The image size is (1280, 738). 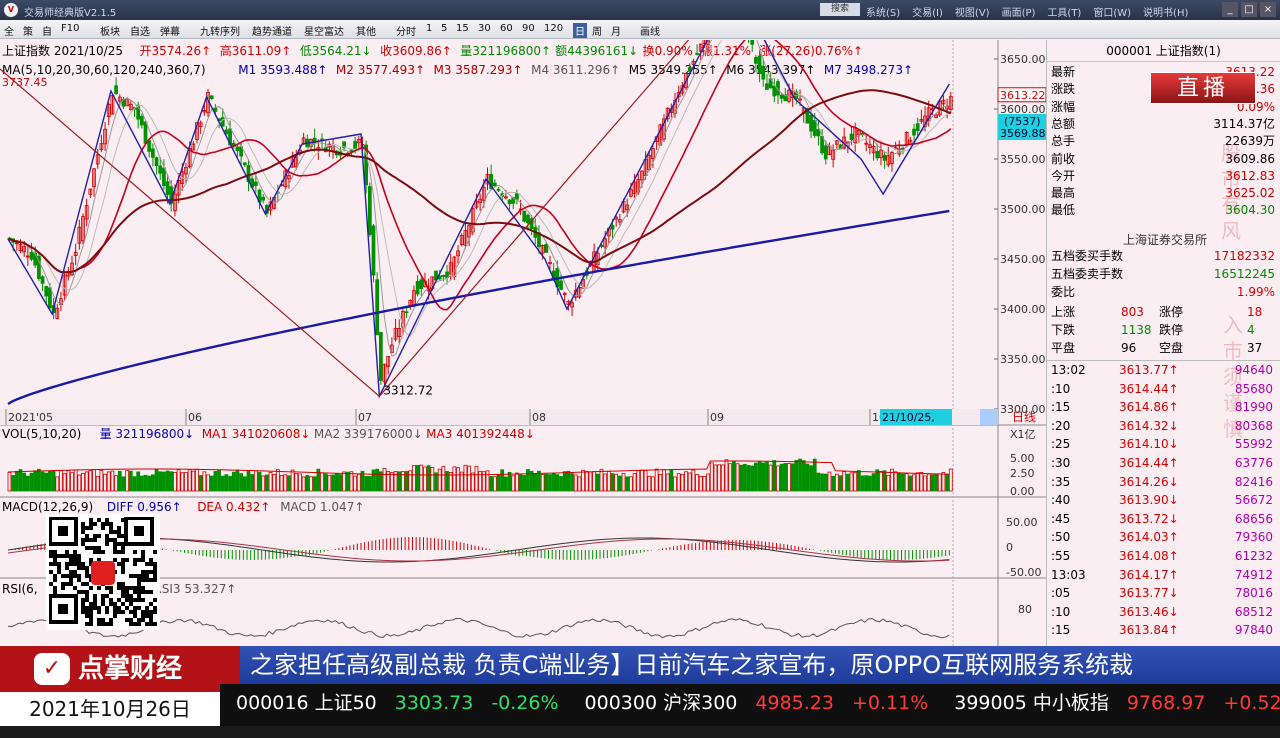 I want to click on toolbar-item-16: 60, so click(x=506, y=28).